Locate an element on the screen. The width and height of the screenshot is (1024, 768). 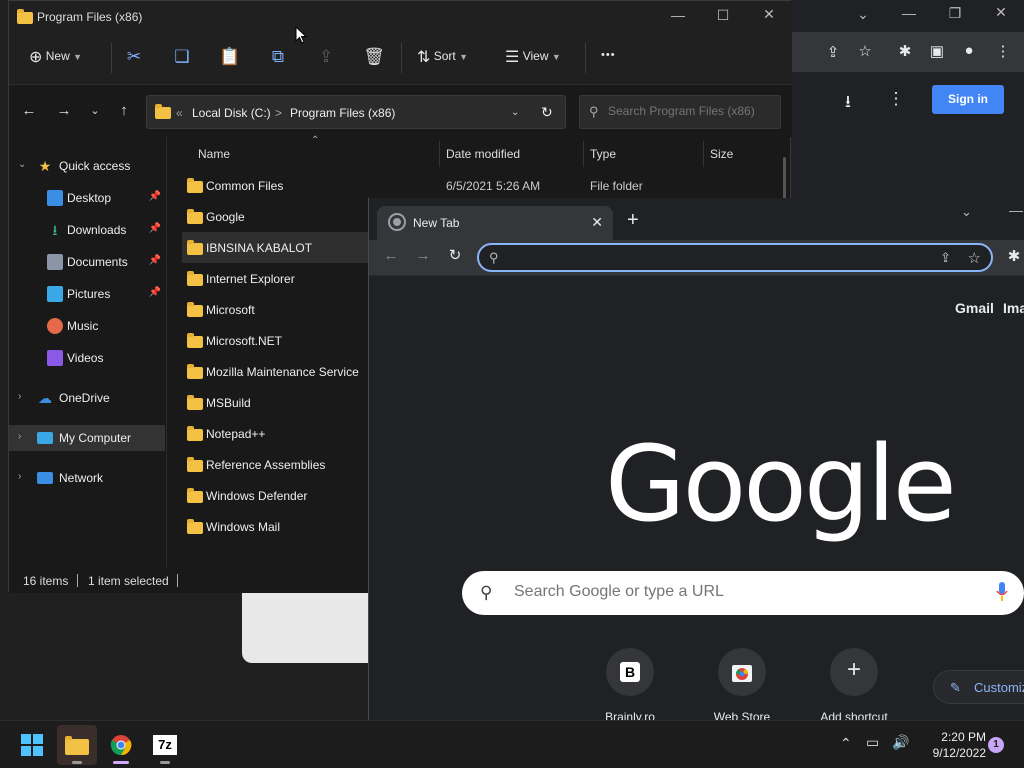
refresh-icon: ↻ is located at coordinates (547, 112).